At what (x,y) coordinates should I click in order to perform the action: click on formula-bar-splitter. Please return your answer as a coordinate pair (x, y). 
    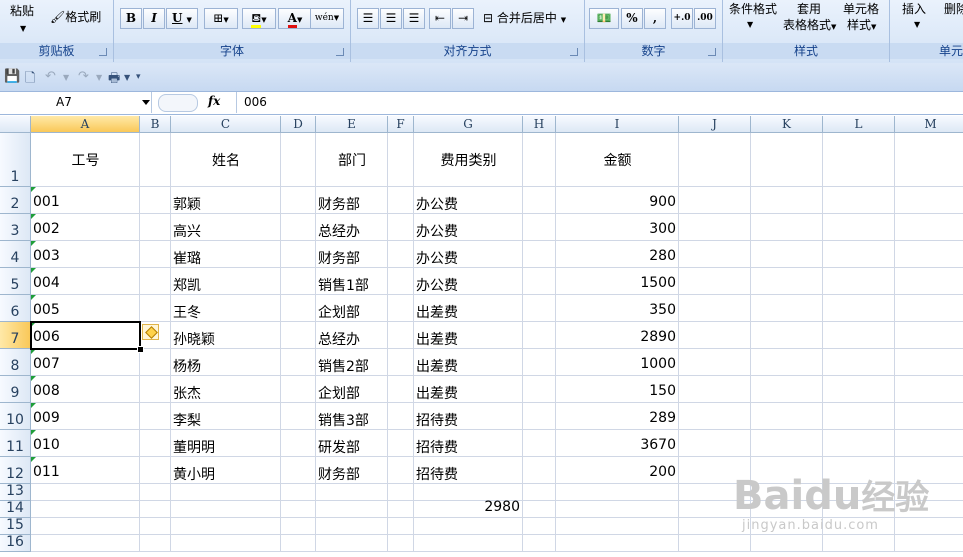
    Looking at the image, I should click on (178, 103).